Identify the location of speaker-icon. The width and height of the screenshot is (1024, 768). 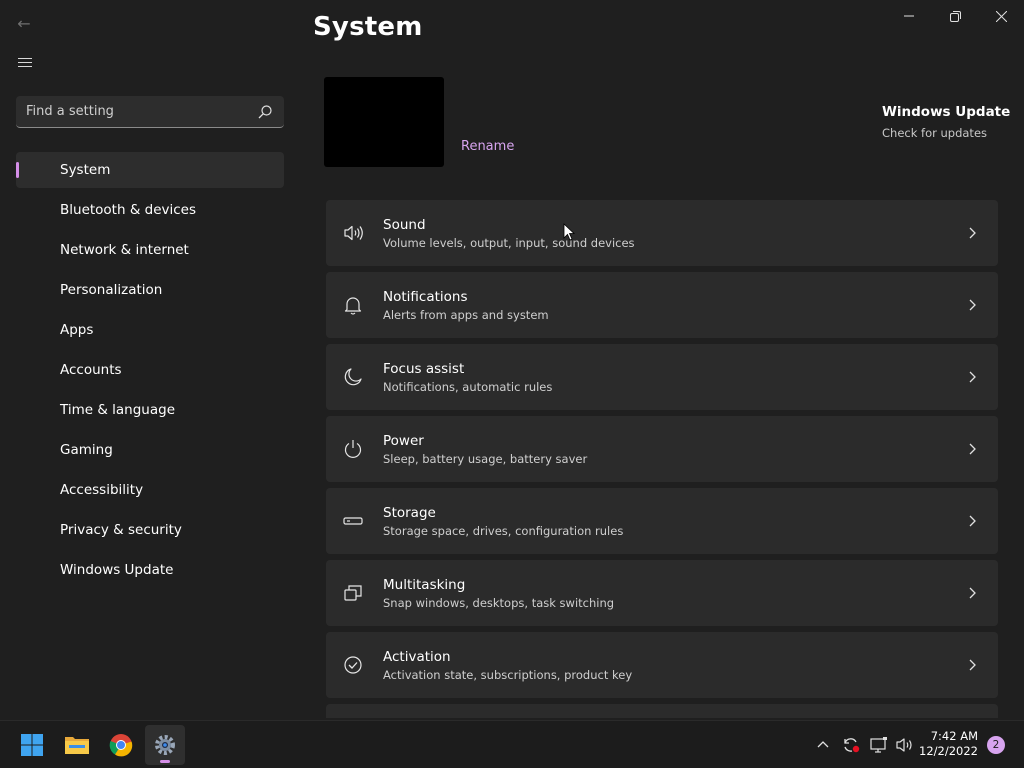
(353, 233).